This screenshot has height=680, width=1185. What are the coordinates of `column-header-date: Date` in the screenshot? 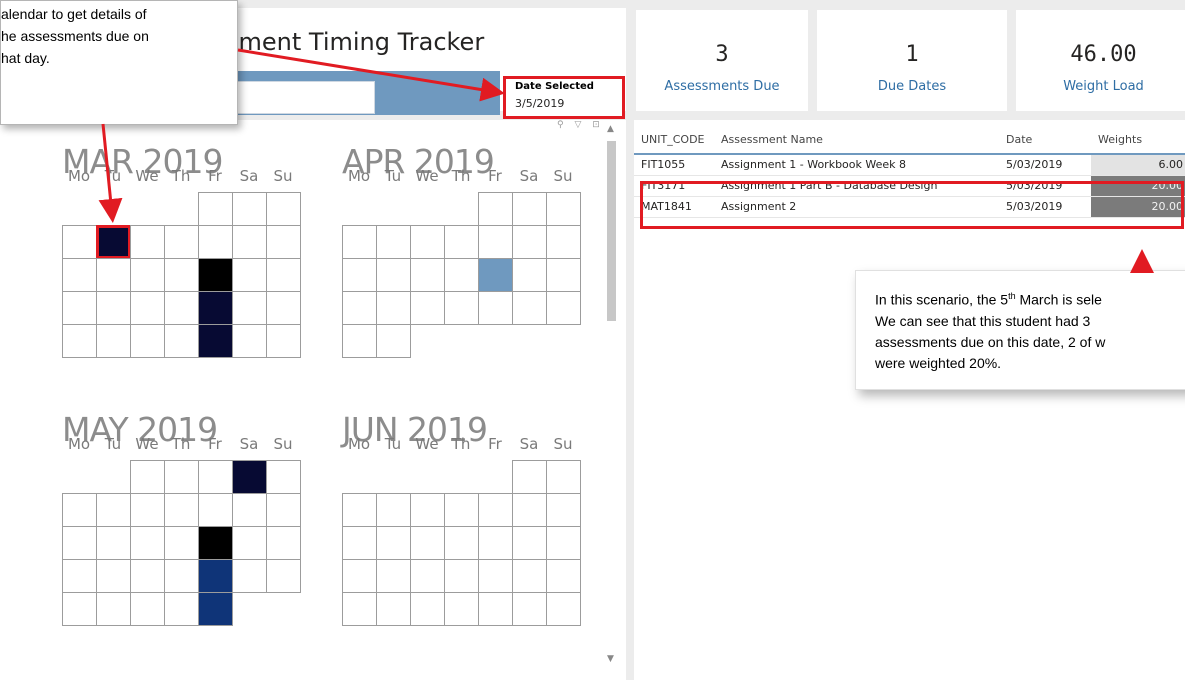 It's located at (1045, 142).